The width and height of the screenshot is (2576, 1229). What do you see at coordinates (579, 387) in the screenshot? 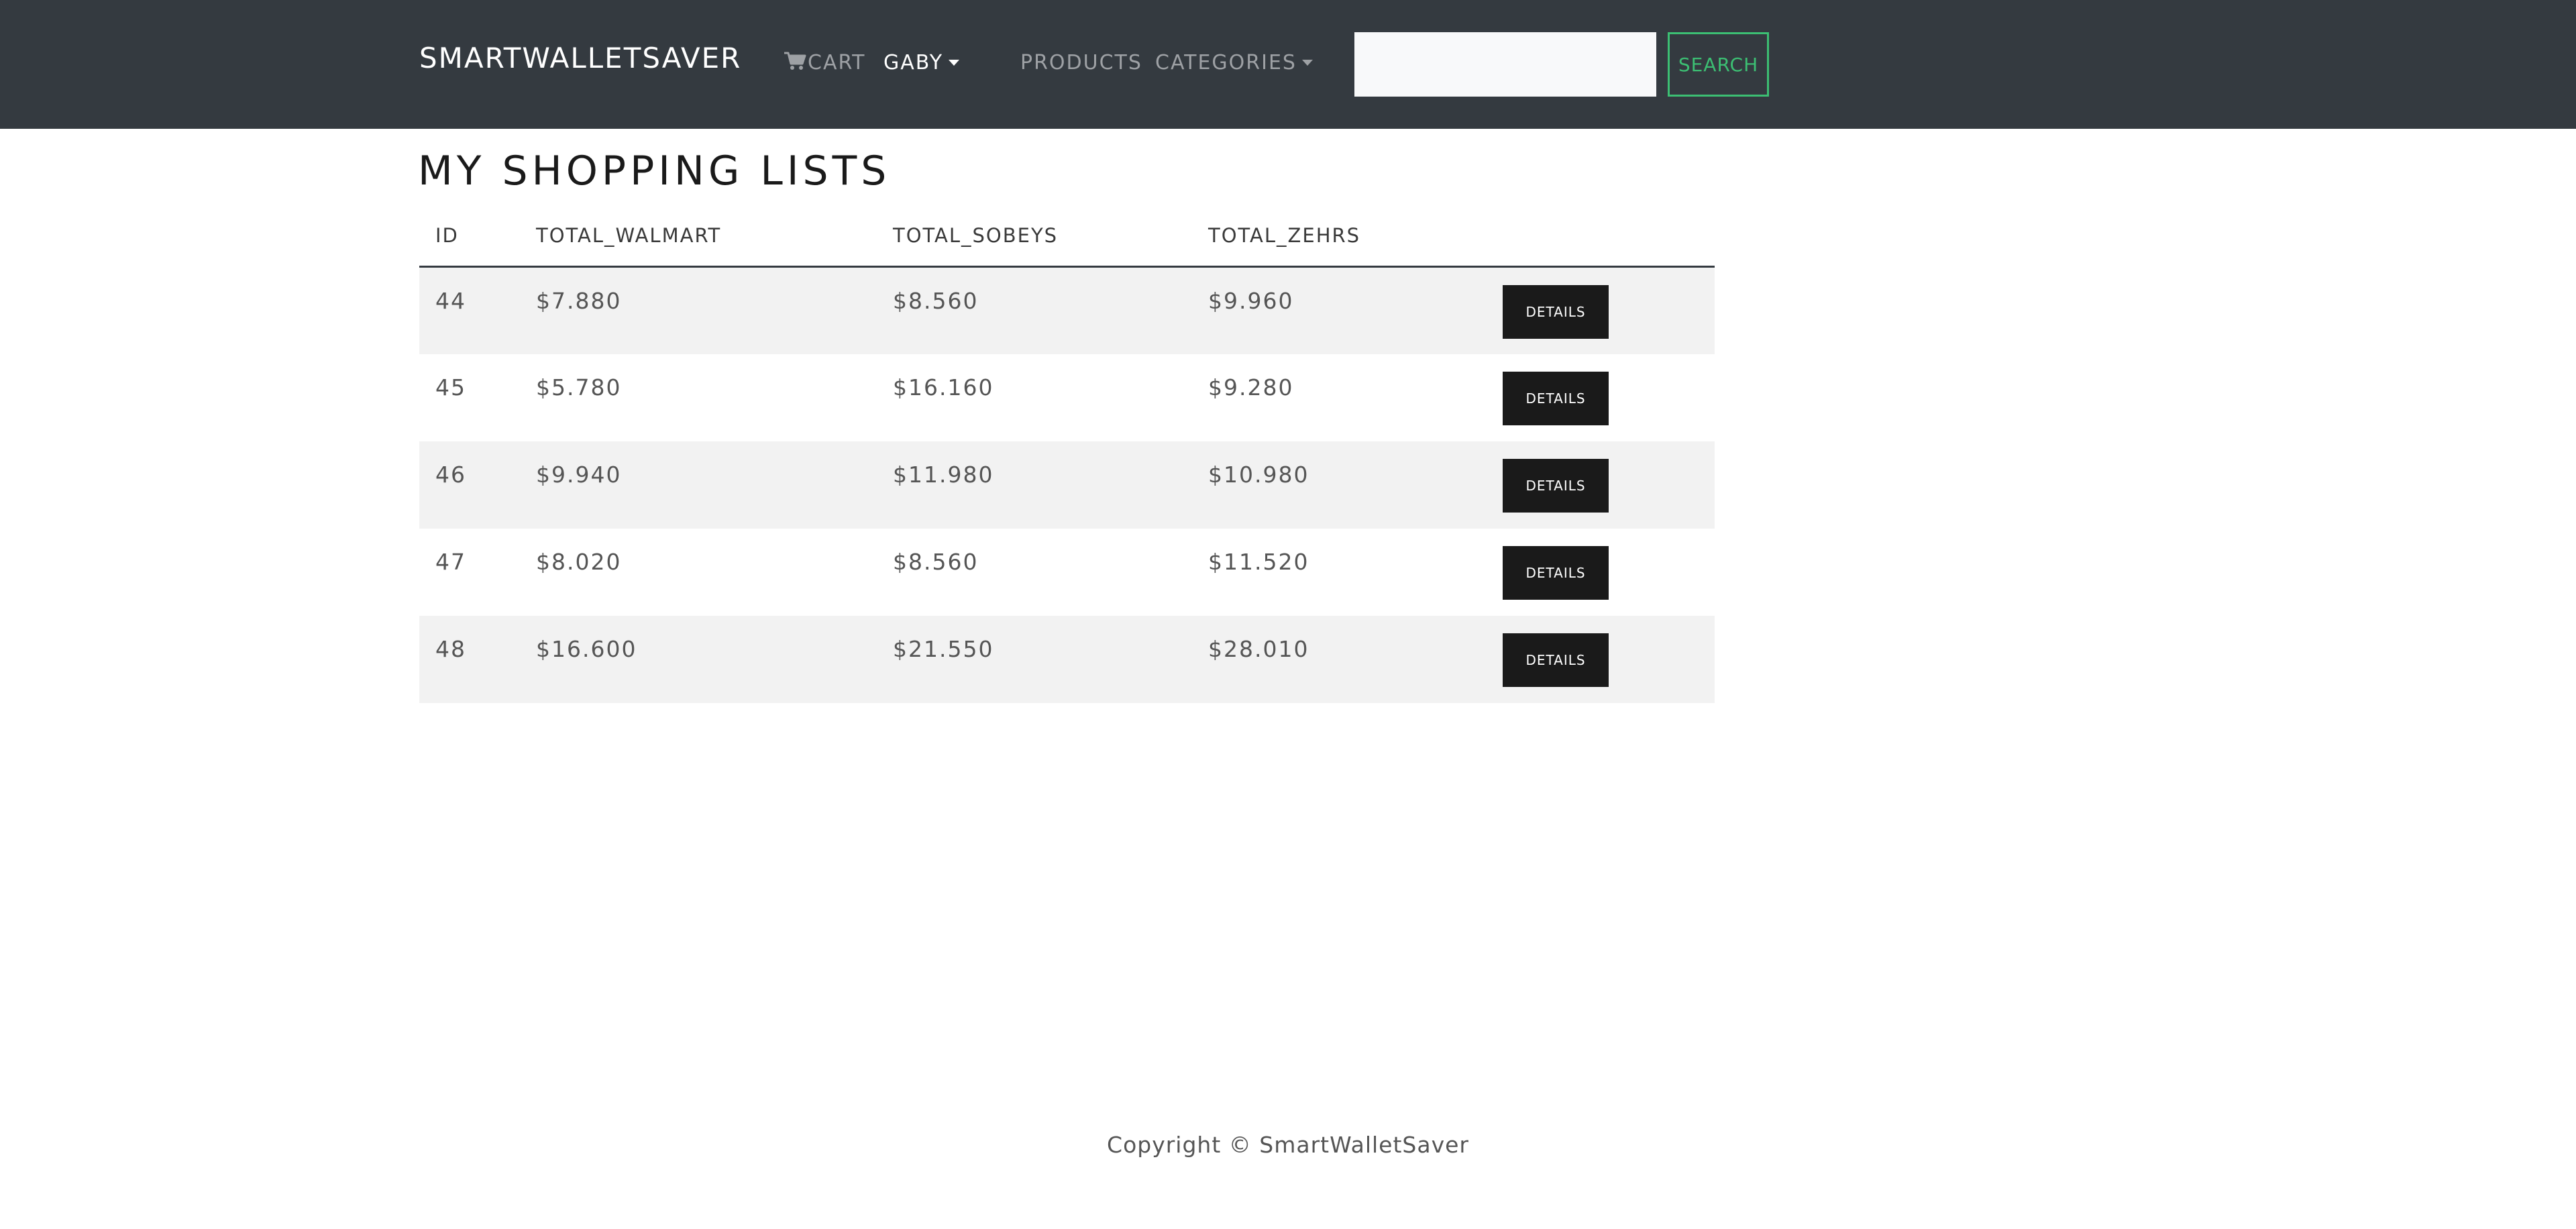
I see `cell-total-walmart: $5.780` at bounding box center [579, 387].